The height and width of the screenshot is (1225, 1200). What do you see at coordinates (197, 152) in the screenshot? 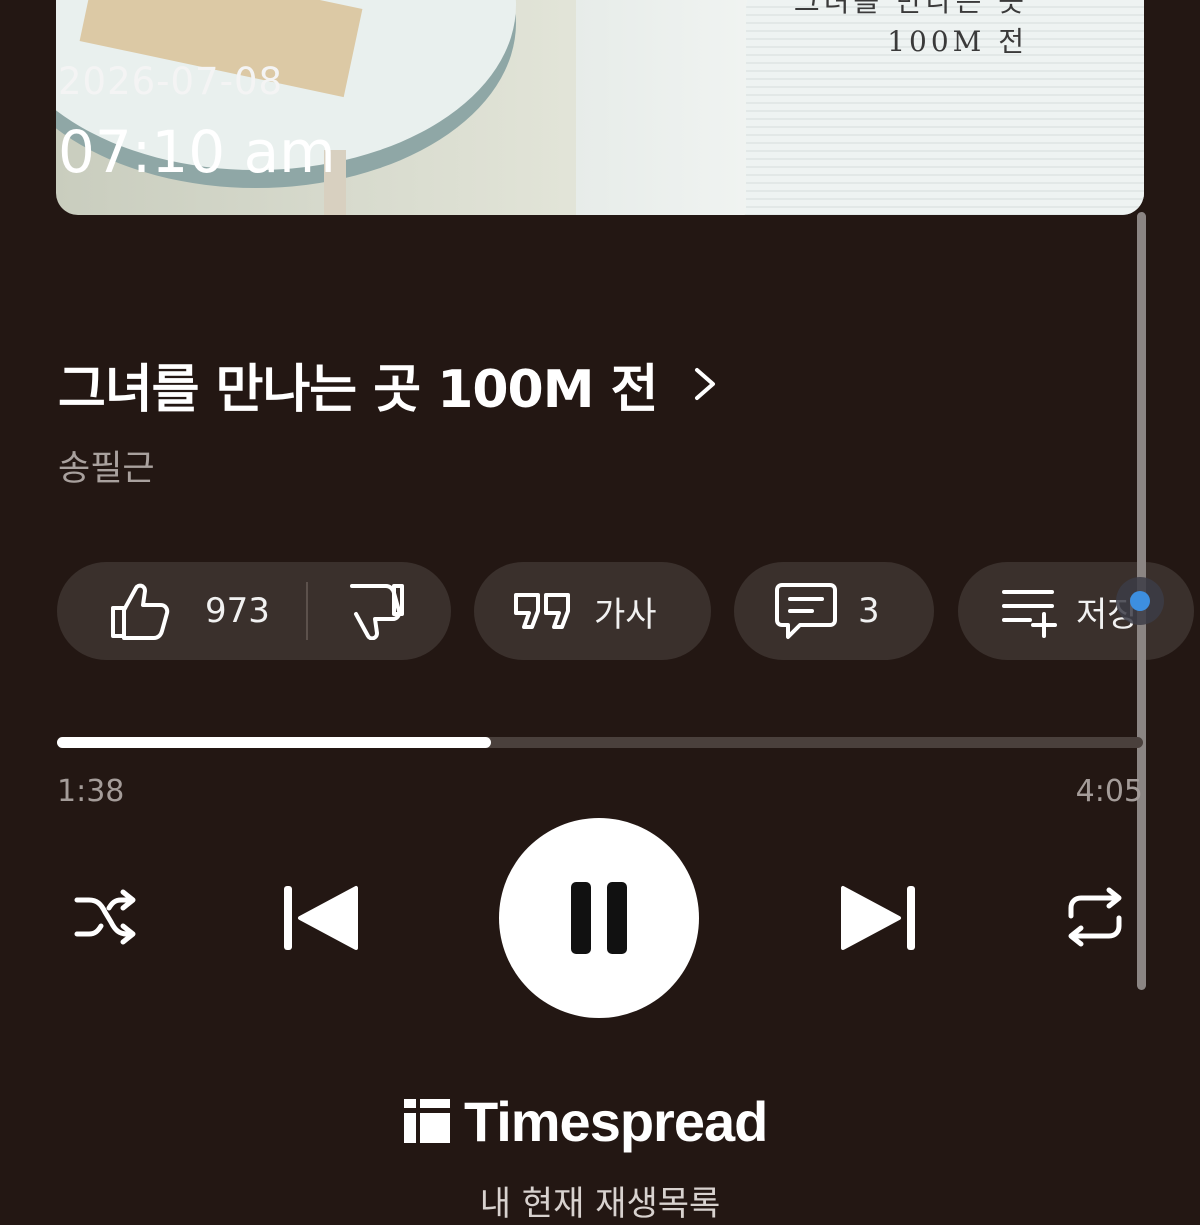
I see `overlay-time: 07:10 am` at bounding box center [197, 152].